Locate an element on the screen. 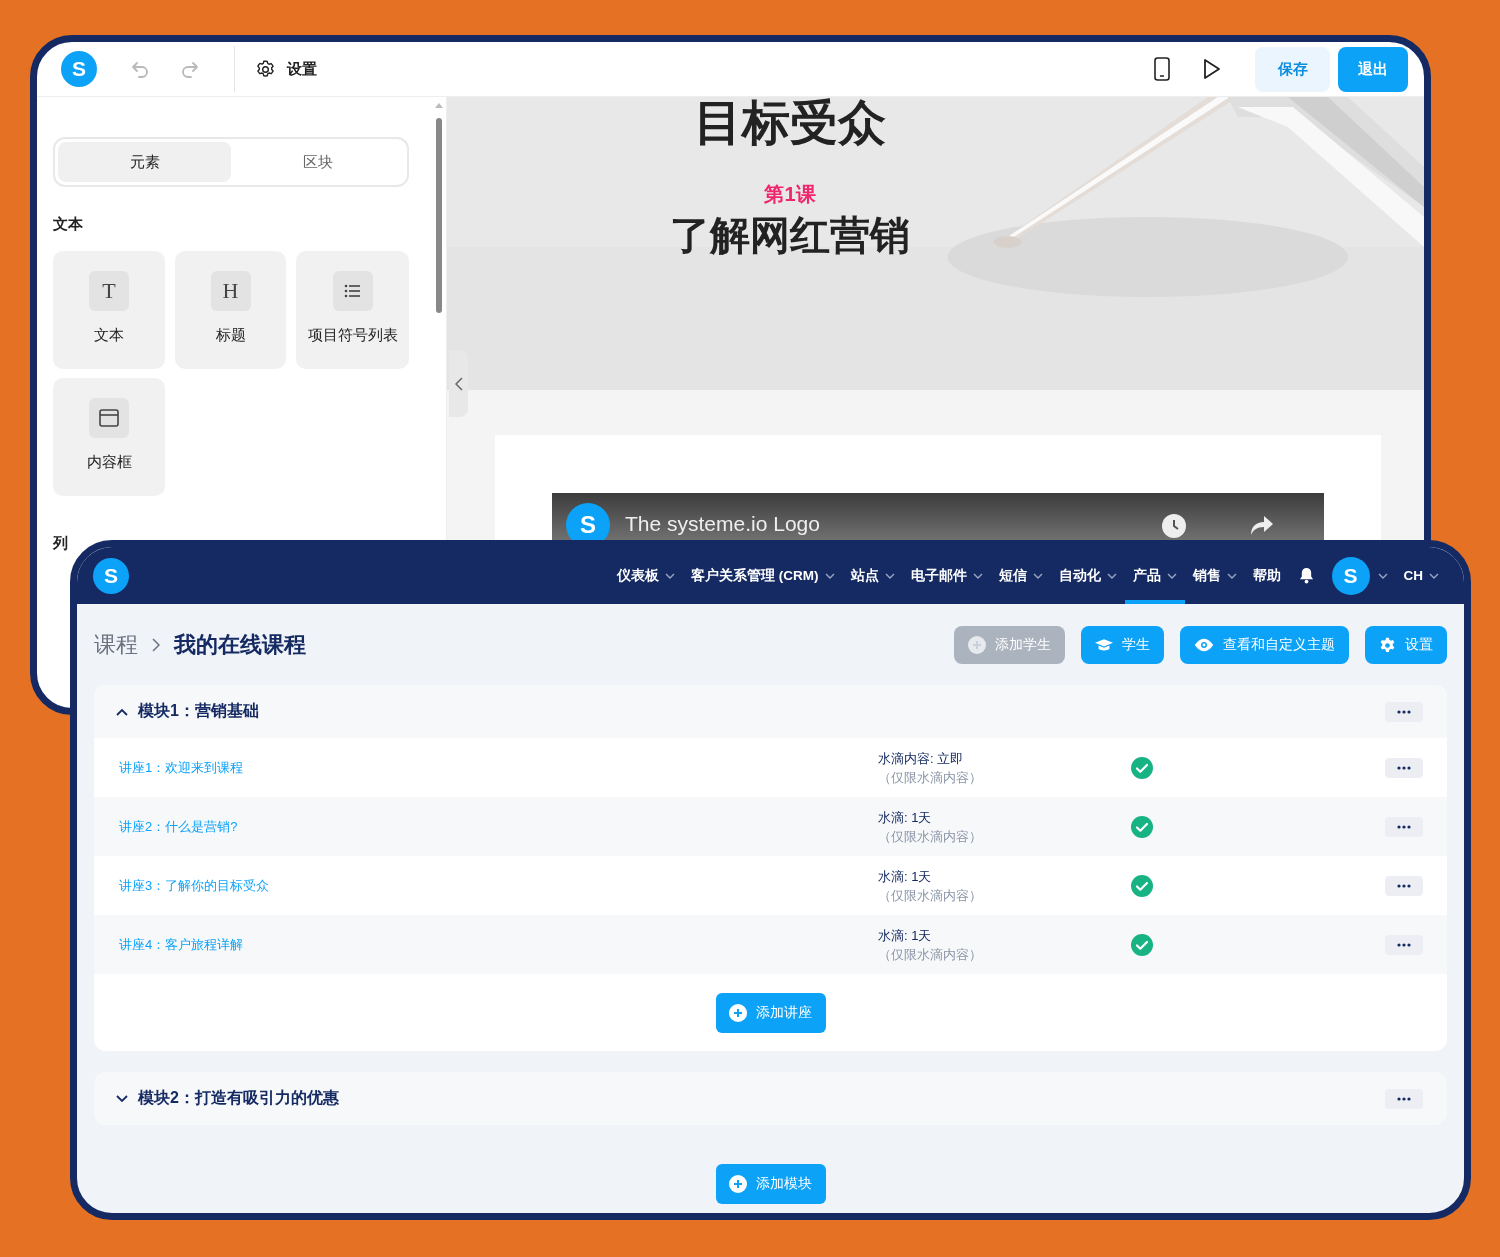 The image size is (1500, 1257). language-selector: CH is located at coordinates (1421, 575).